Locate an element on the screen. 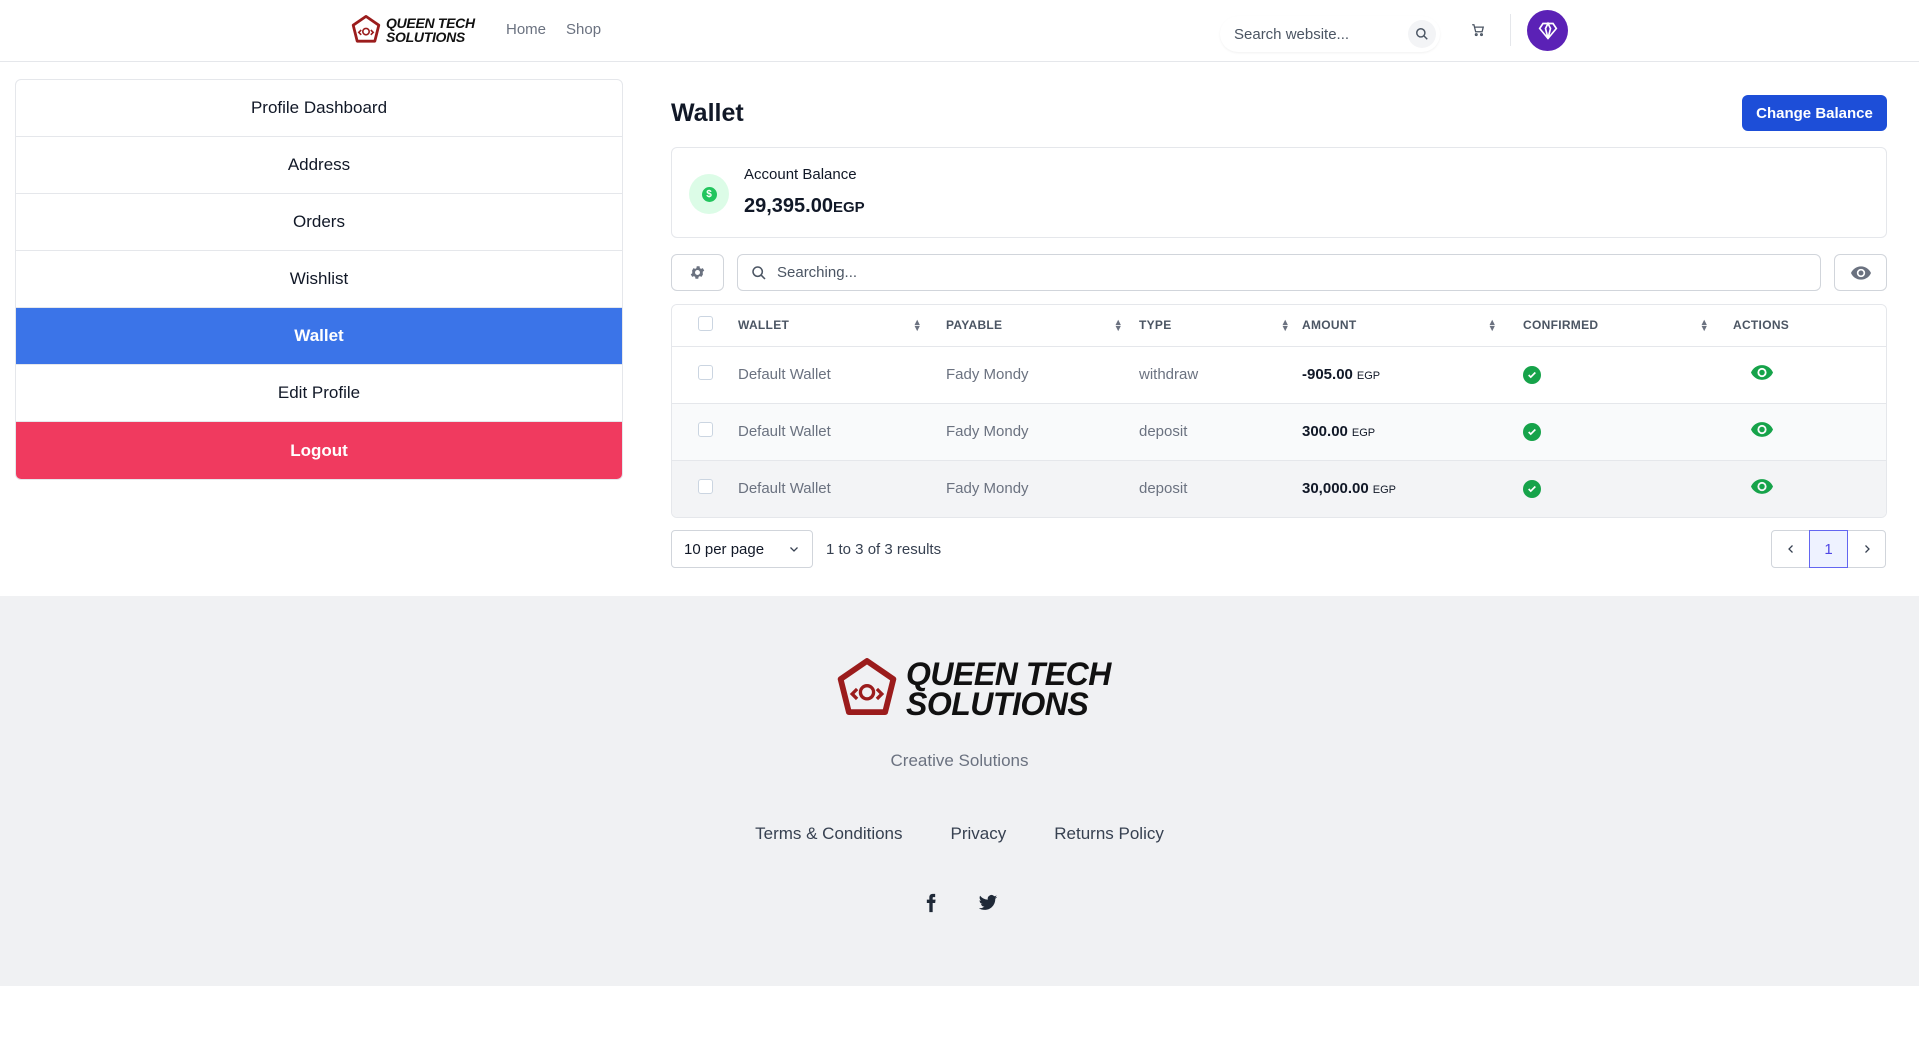  sidebar-item-profile-dashboard: Profile Dashboard is located at coordinates (319, 108).